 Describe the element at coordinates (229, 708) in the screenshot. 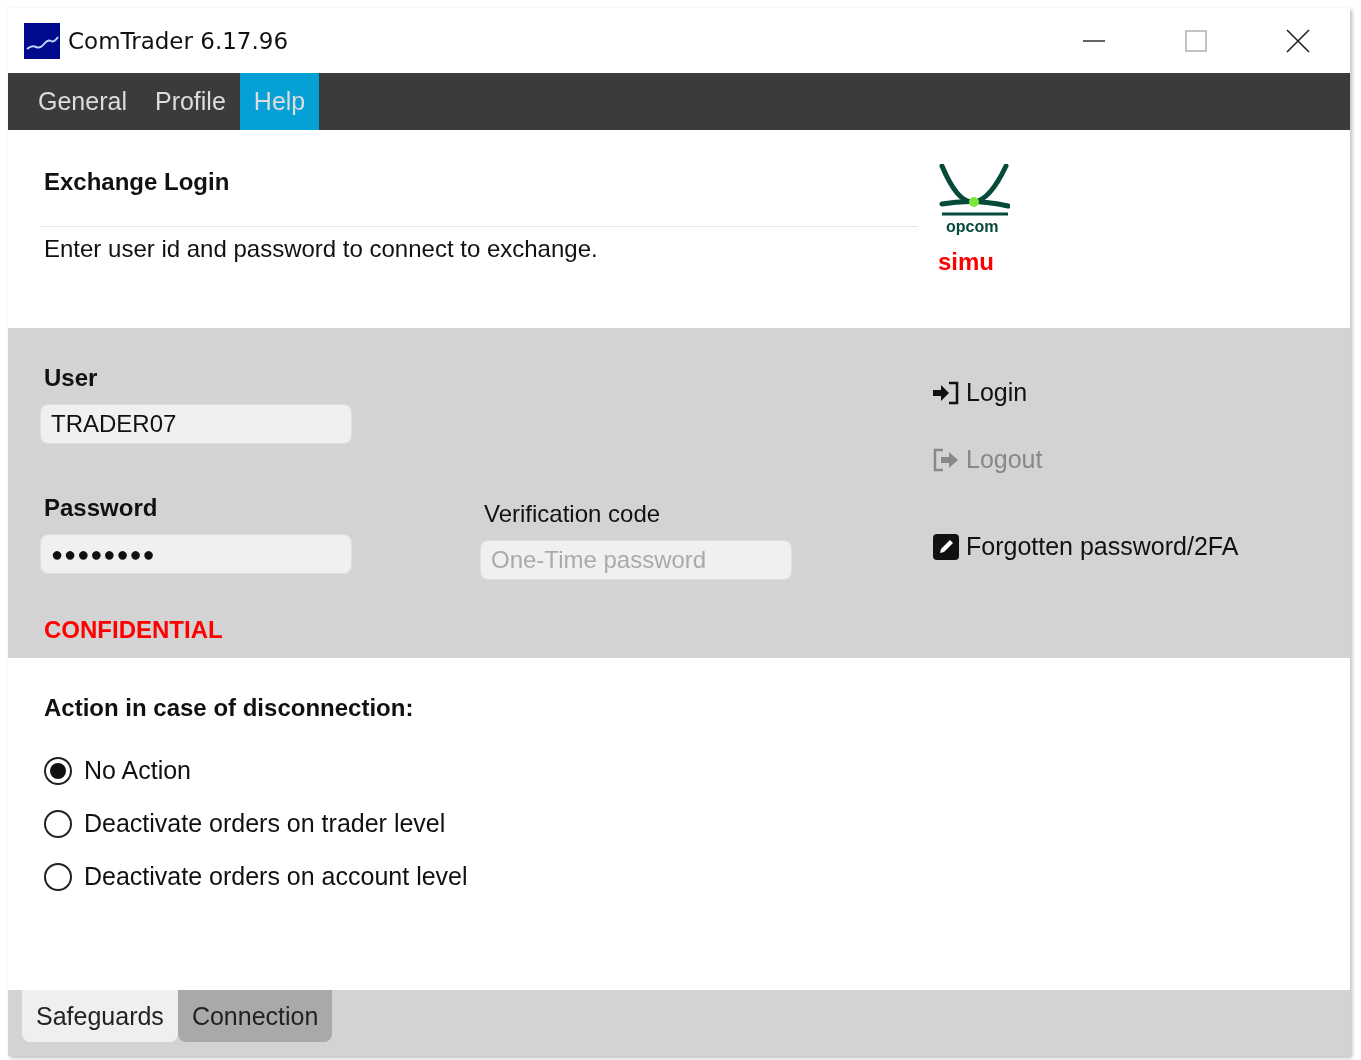

I see `section-title: Action in case of disconnection:` at that location.